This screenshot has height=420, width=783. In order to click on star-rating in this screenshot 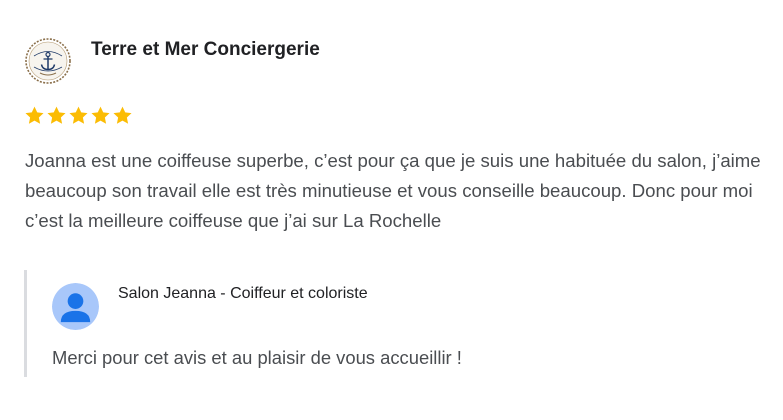, I will do `click(78, 117)`.